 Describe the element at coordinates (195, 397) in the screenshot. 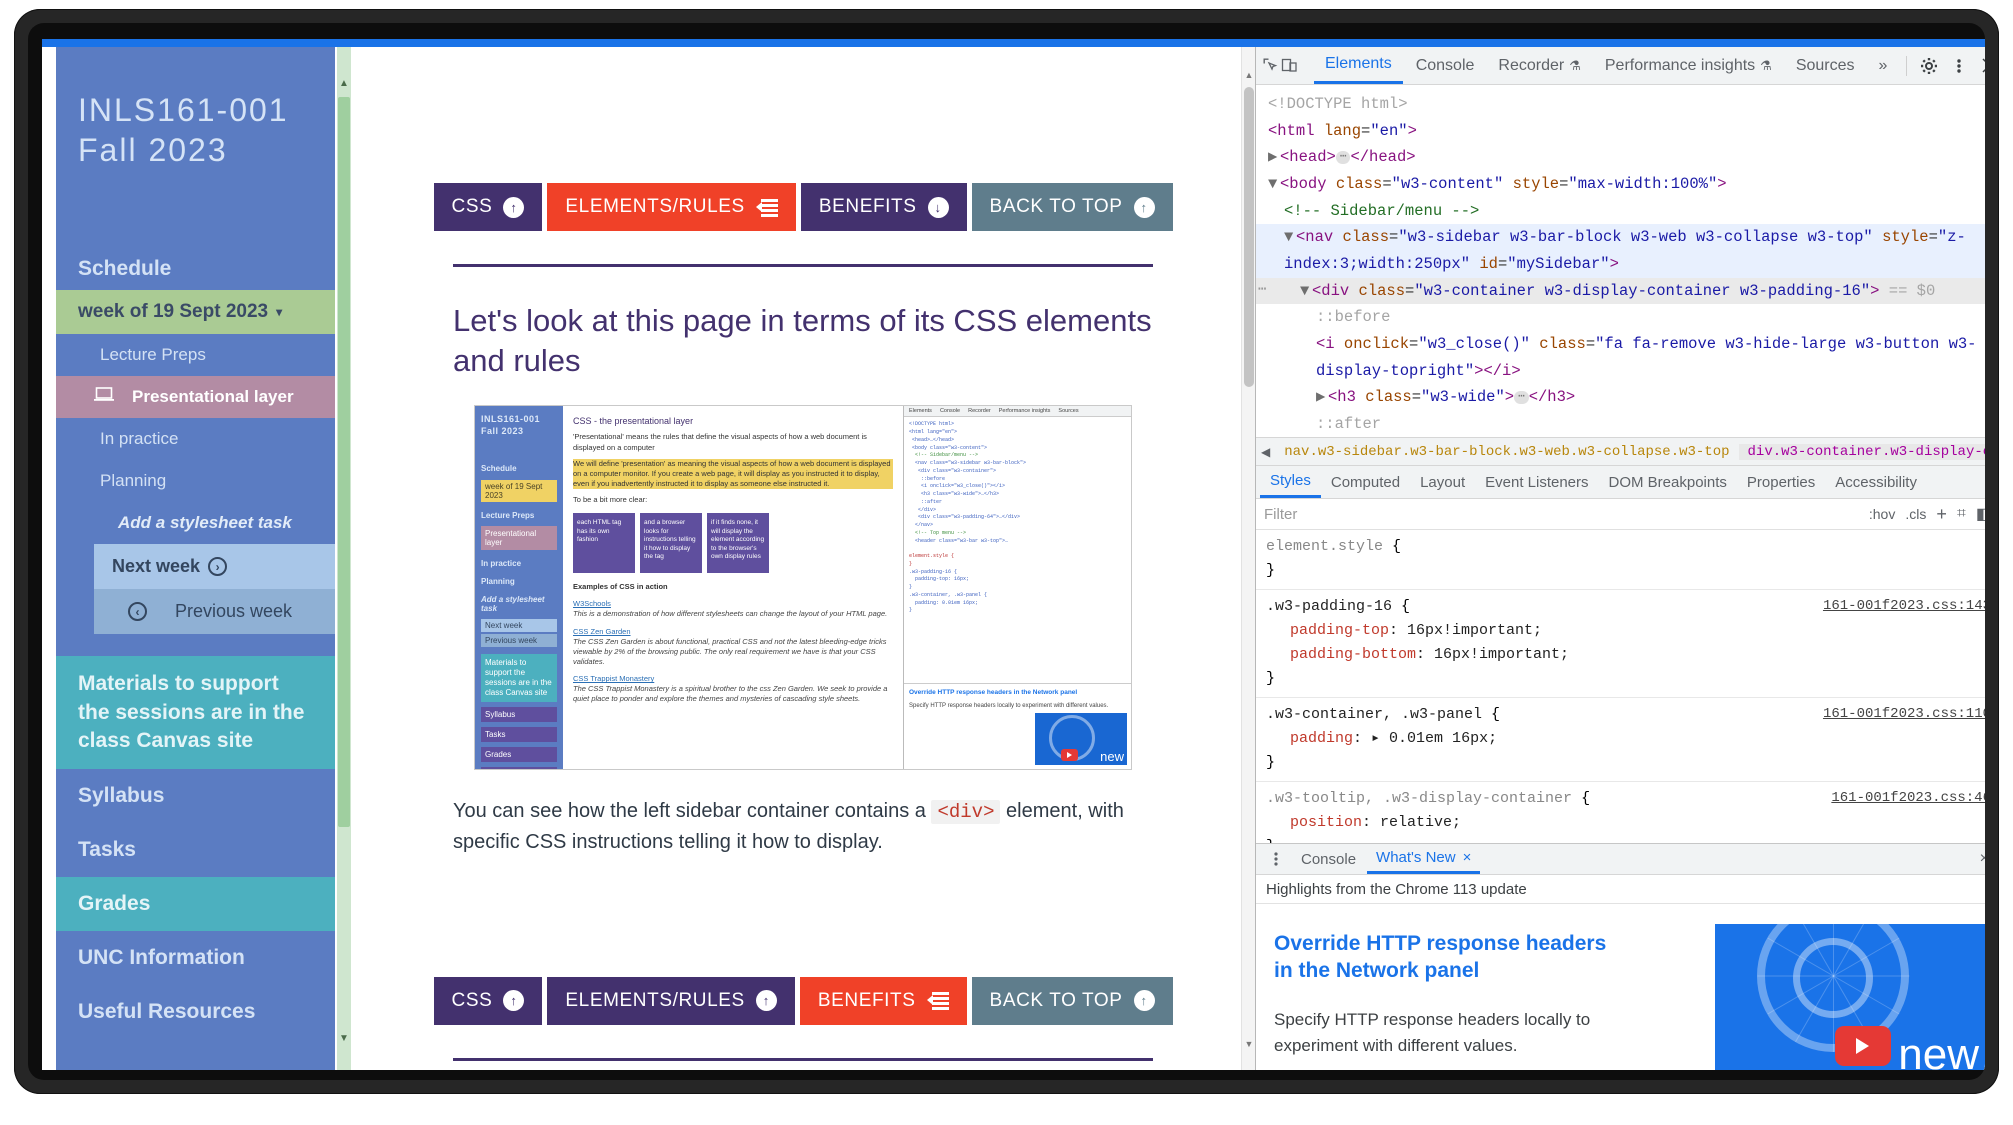

I see `sidebar-item-presentational-layer: Presentational layer` at that location.